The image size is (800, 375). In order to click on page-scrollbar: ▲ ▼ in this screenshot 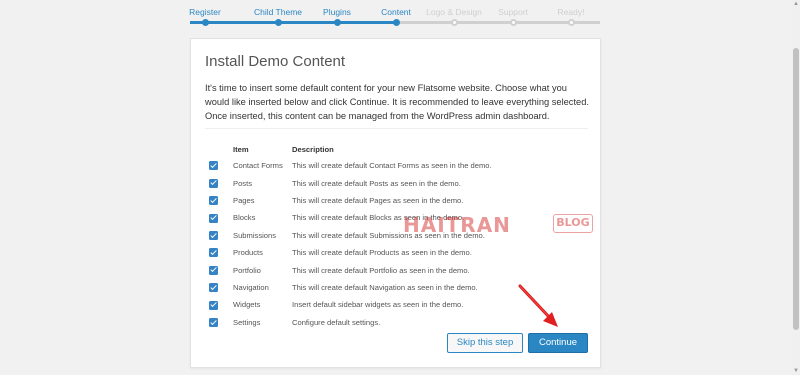, I will do `click(796, 187)`.